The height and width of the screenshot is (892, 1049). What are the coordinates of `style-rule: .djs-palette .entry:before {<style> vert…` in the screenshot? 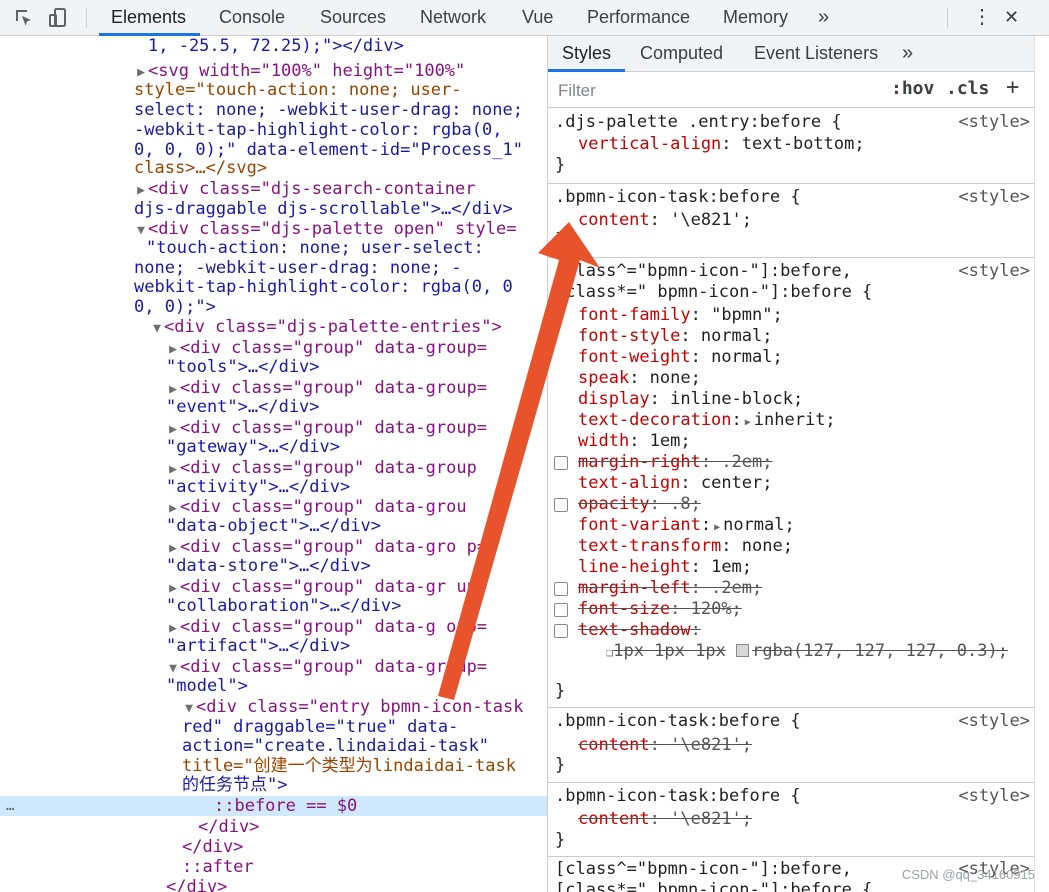 It's located at (791, 146).